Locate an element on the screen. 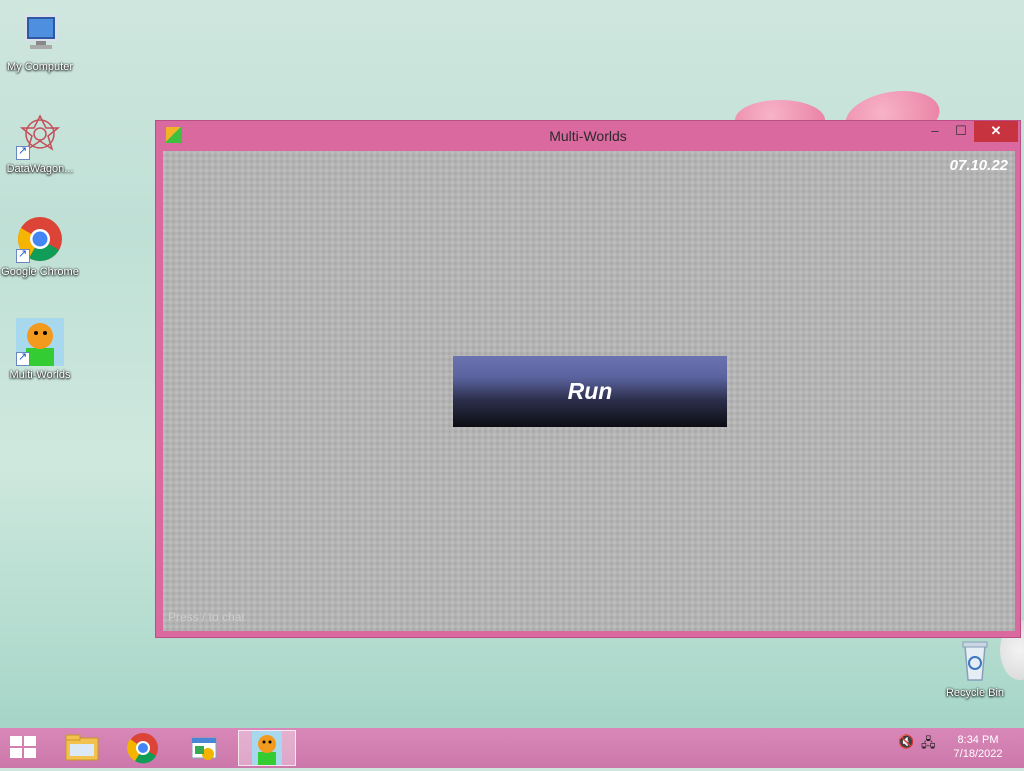 This screenshot has width=1024, height=771. recycle-bin-icon is located at coordinates (975, 660).